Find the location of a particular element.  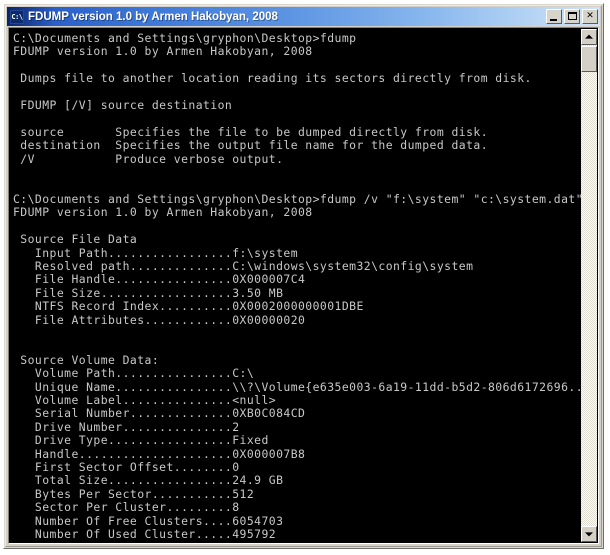

console-app-icon: C:\ is located at coordinates (17, 16).